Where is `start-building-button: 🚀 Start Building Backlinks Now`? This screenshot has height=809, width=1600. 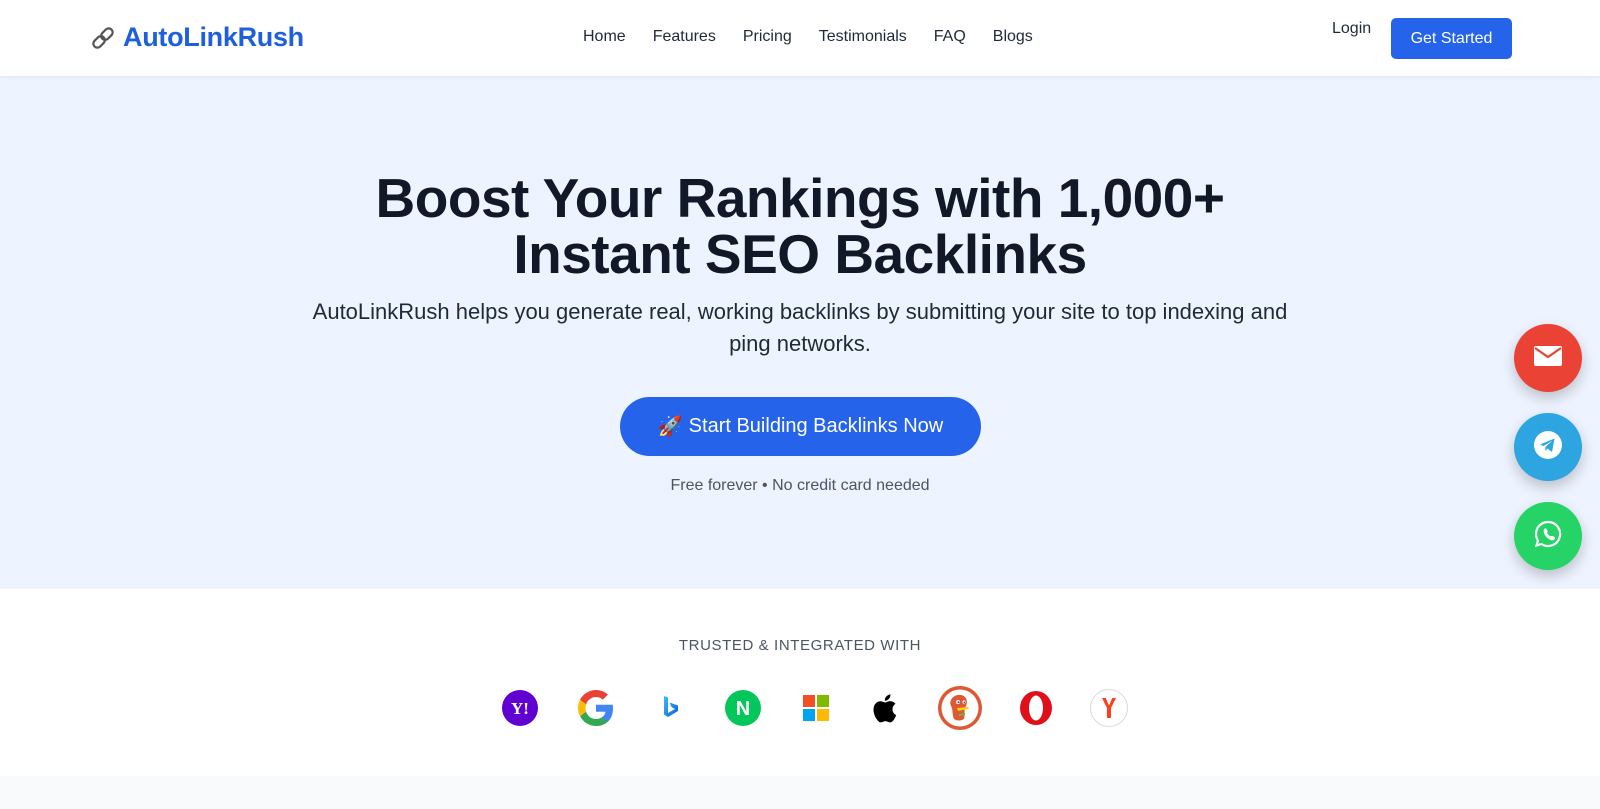
start-building-button: 🚀 Start Building Backlinks Now is located at coordinates (800, 426).